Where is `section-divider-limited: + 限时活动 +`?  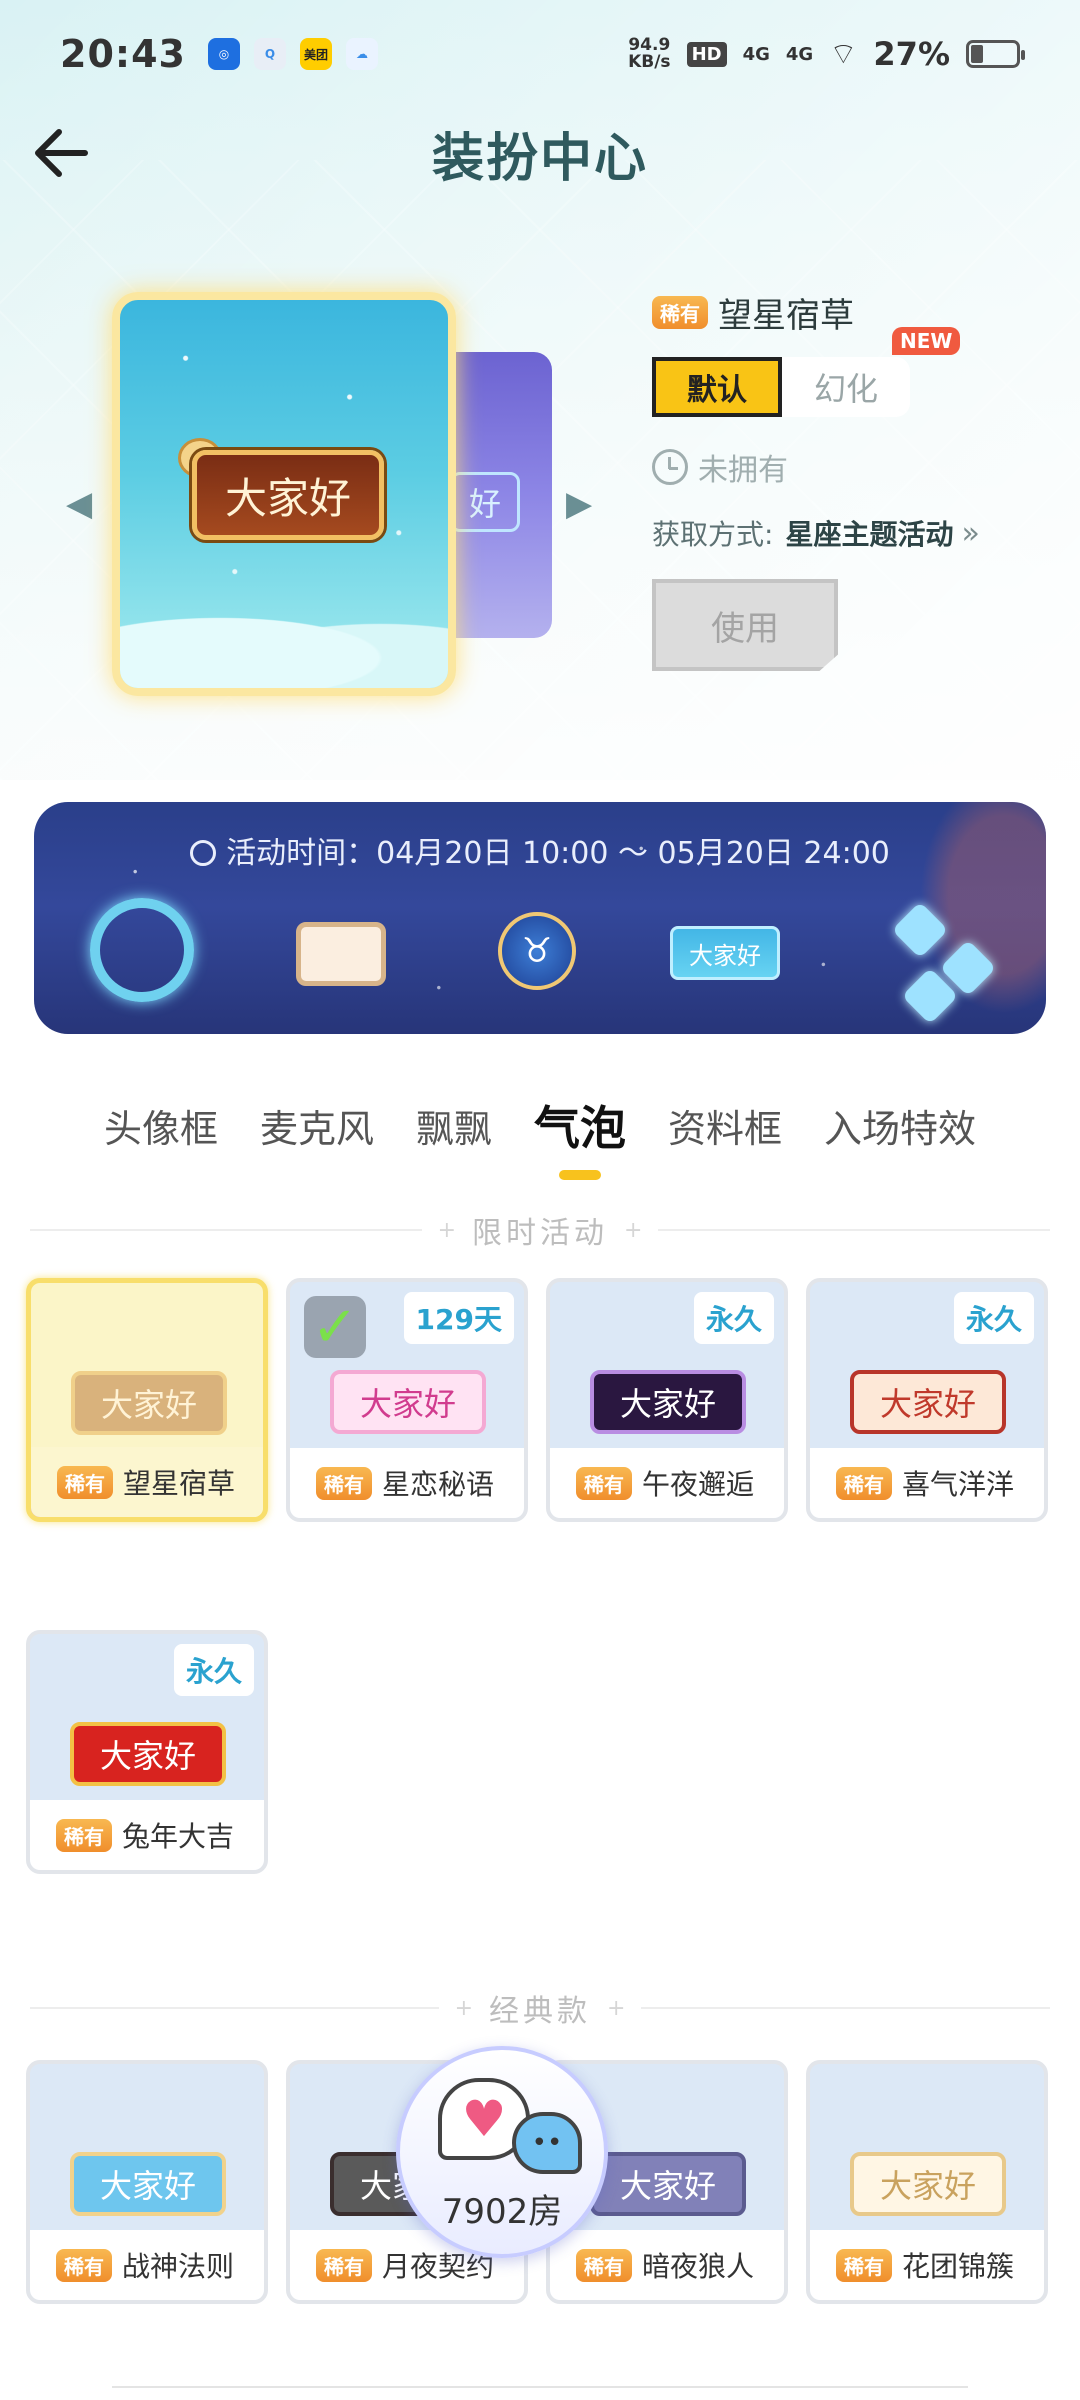
section-divider-limited: + 限时活动 + is located at coordinates (540, 1230).